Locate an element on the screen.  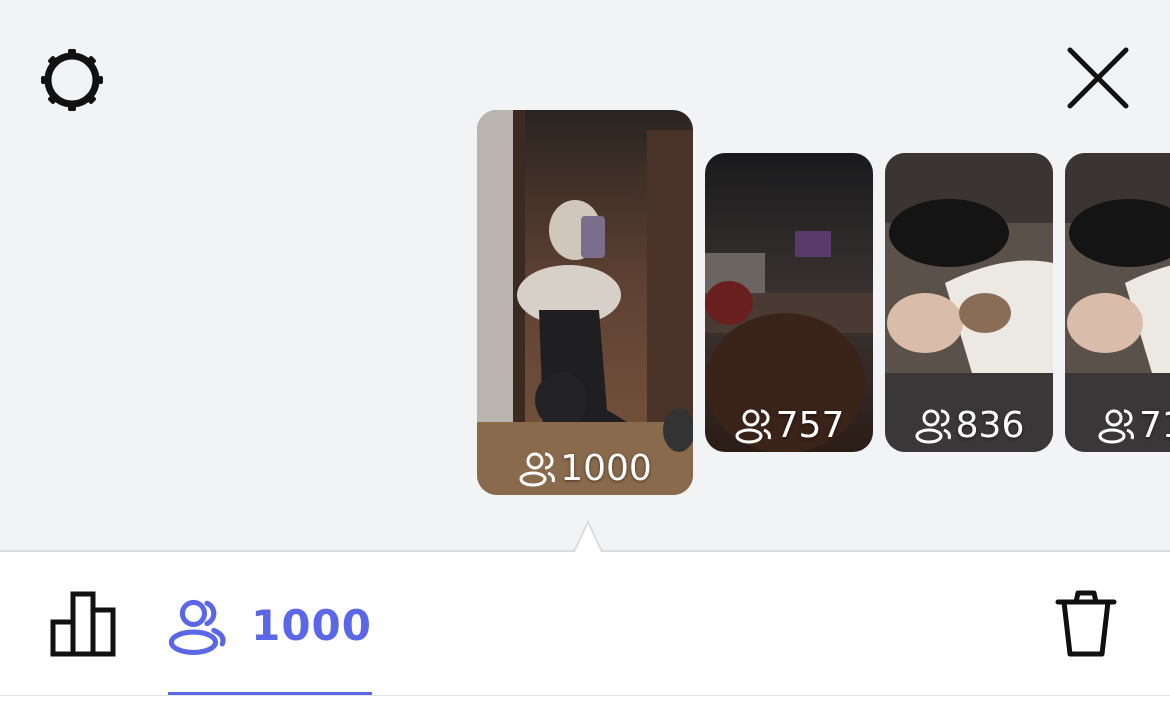
gear-icon is located at coordinates (72, 80).